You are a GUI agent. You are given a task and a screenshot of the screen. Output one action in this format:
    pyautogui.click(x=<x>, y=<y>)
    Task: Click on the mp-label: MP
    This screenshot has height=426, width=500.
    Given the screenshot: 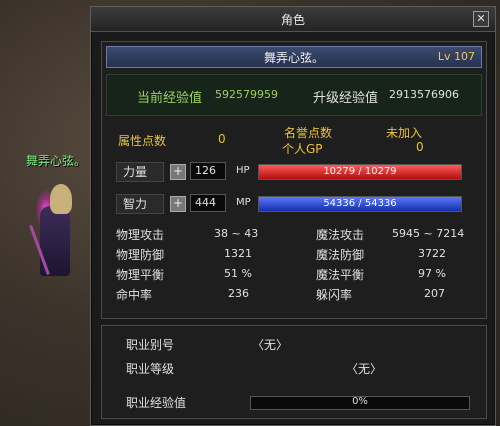 What is the action you would take?
    pyautogui.click(x=243, y=202)
    